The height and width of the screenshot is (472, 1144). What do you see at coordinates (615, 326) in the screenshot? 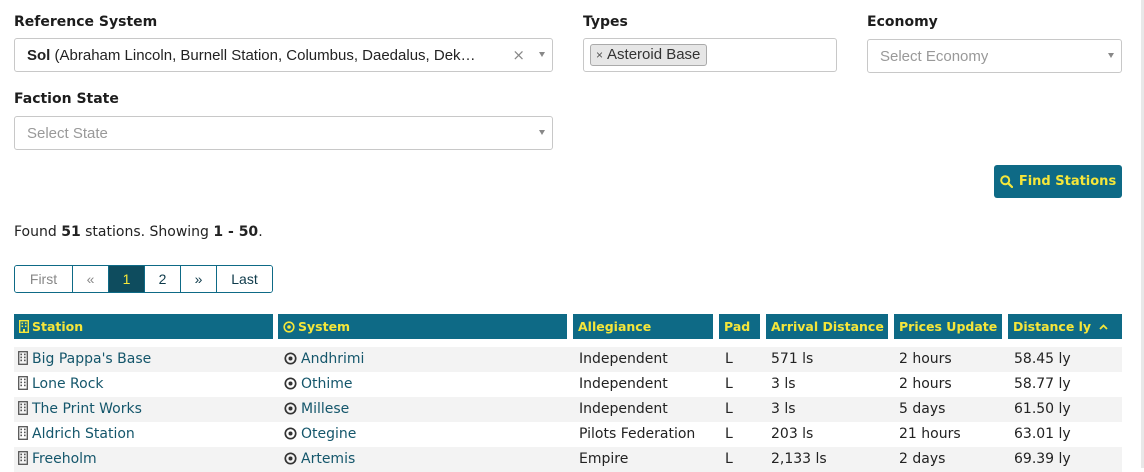
I see `column-header-allegiance-label: Allegiance` at bounding box center [615, 326].